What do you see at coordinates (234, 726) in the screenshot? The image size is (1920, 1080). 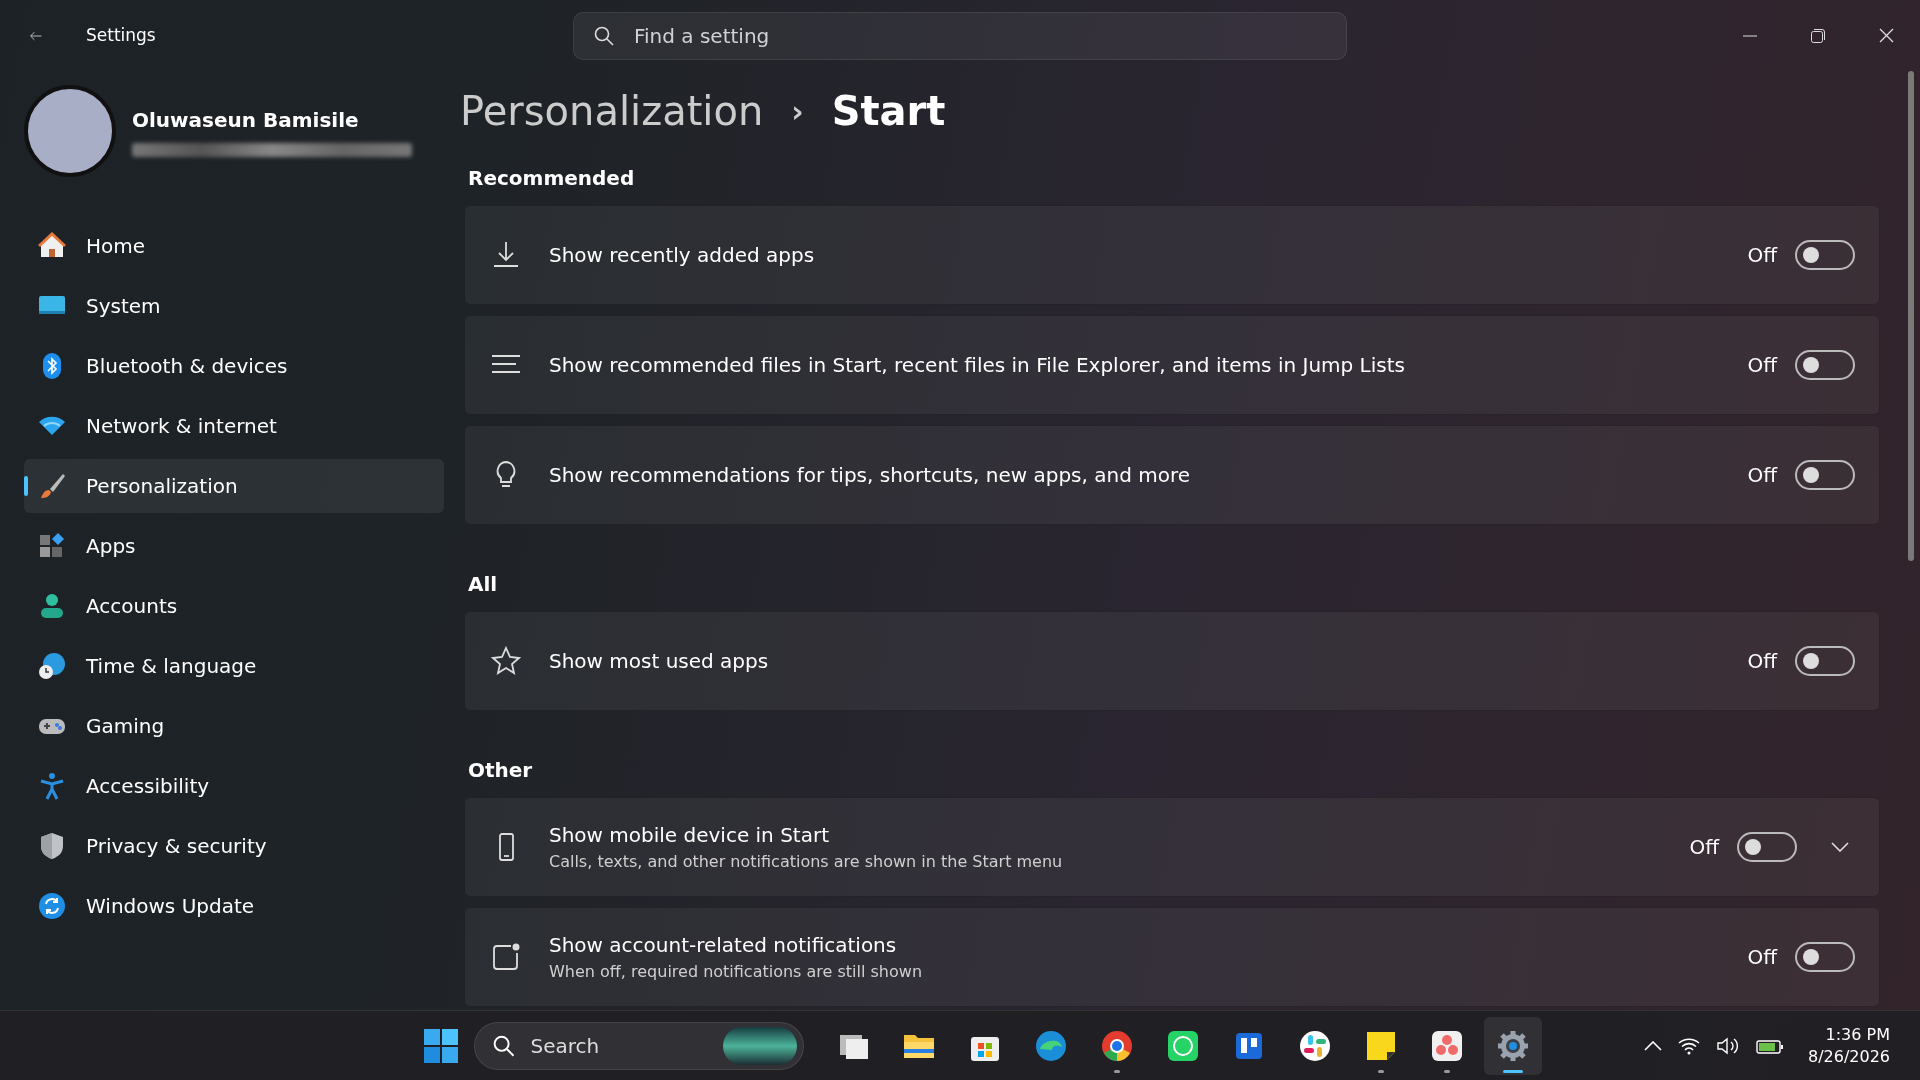 I see `sidebar-item: Gaming` at bounding box center [234, 726].